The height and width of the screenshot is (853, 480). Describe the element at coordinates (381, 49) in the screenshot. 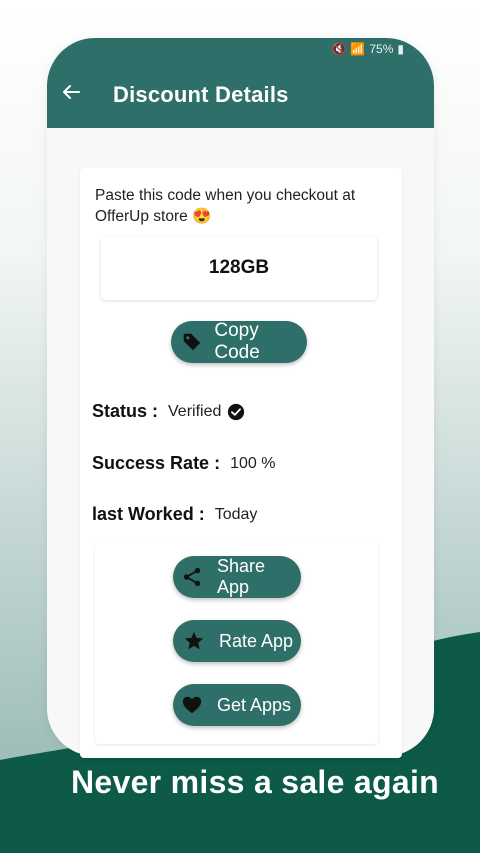

I see `battery-text: 75%` at that location.